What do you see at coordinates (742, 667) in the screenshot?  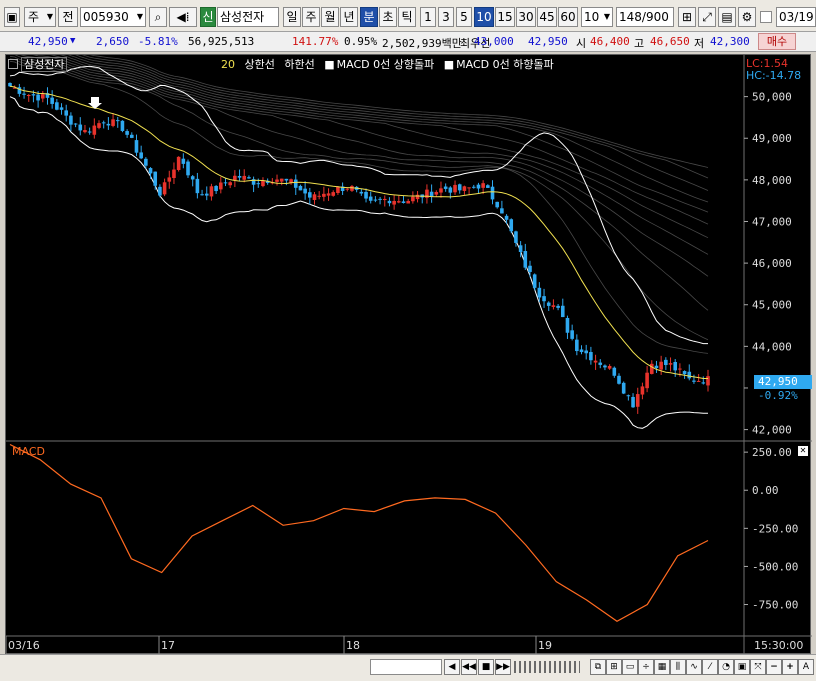 I see `calculator-icon: ▣` at bounding box center [742, 667].